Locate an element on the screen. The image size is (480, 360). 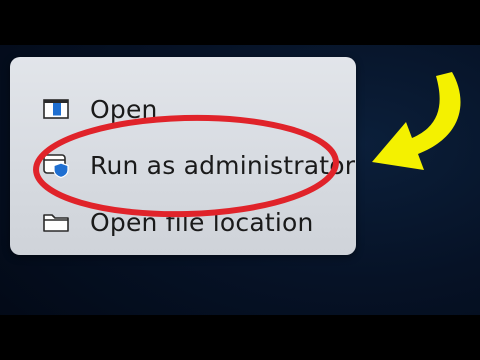
open-app-icon is located at coordinates (56, 109).